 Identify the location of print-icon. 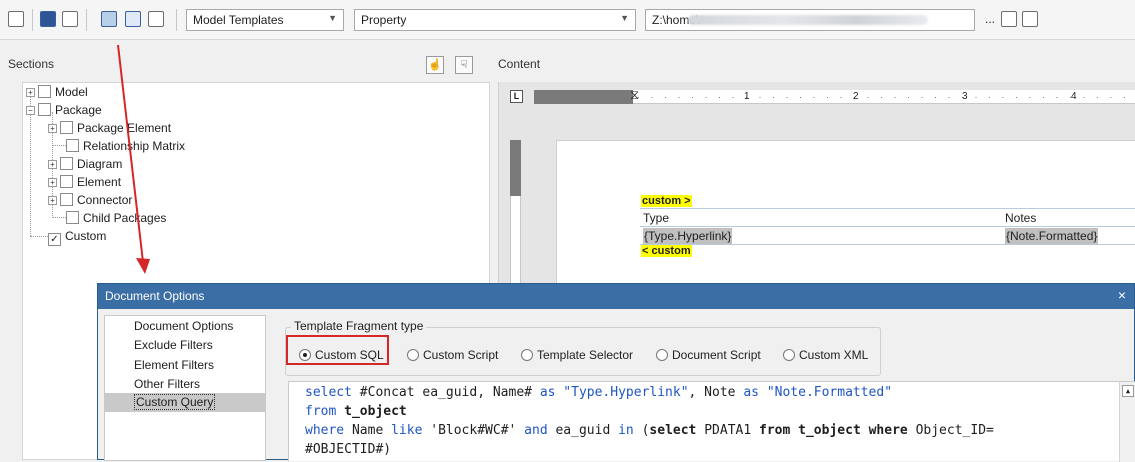
(1030, 19).